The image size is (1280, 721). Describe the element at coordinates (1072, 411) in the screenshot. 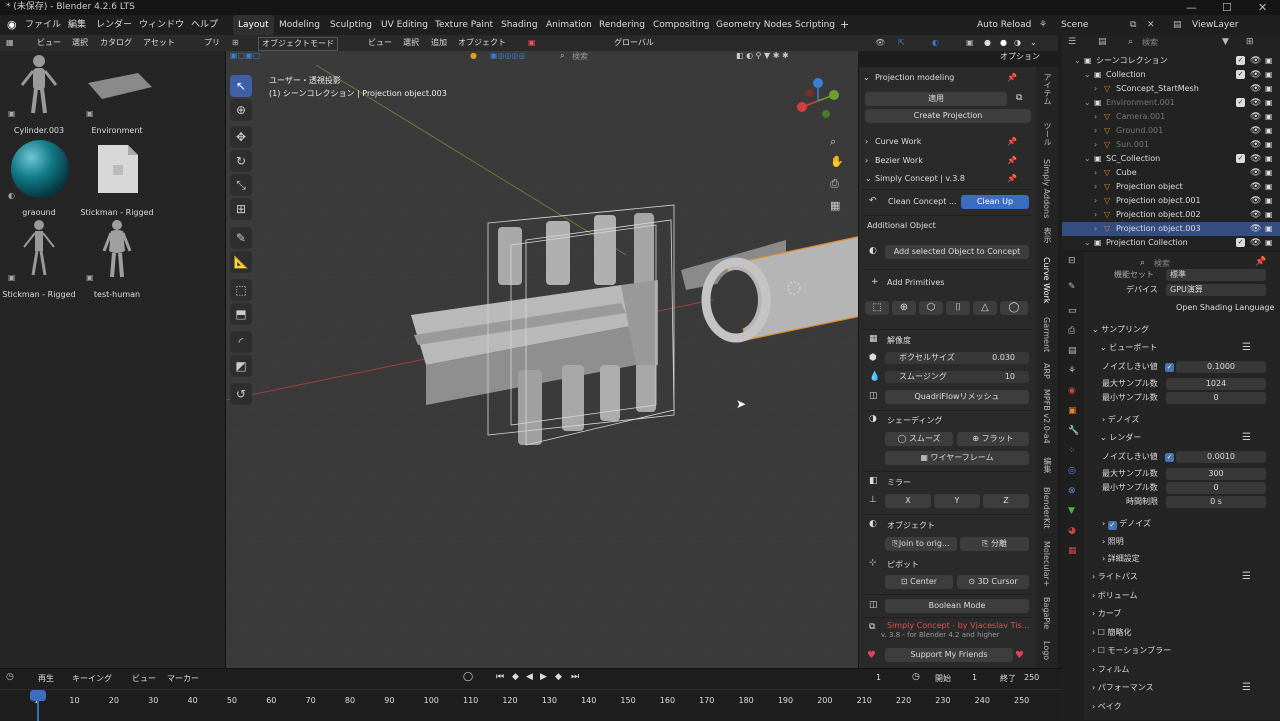

I see `object-tab-icon: ▣` at that location.